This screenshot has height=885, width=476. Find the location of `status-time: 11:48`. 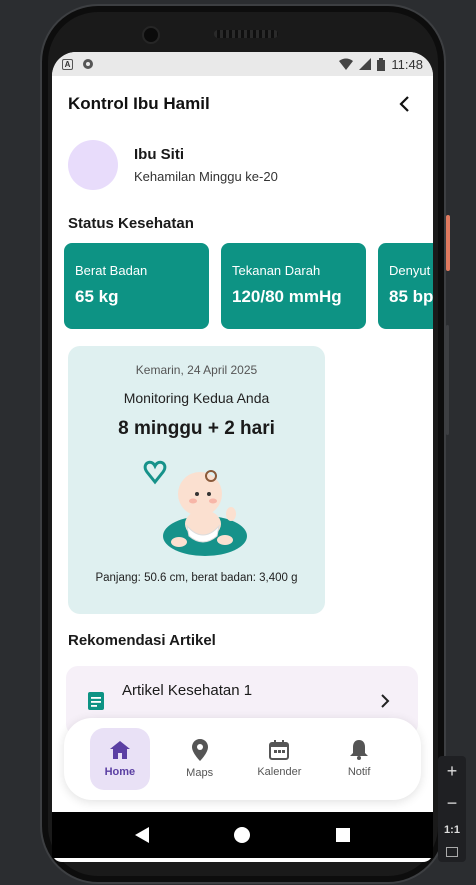

status-time: 11:48 is located at coordinates (407, 64).